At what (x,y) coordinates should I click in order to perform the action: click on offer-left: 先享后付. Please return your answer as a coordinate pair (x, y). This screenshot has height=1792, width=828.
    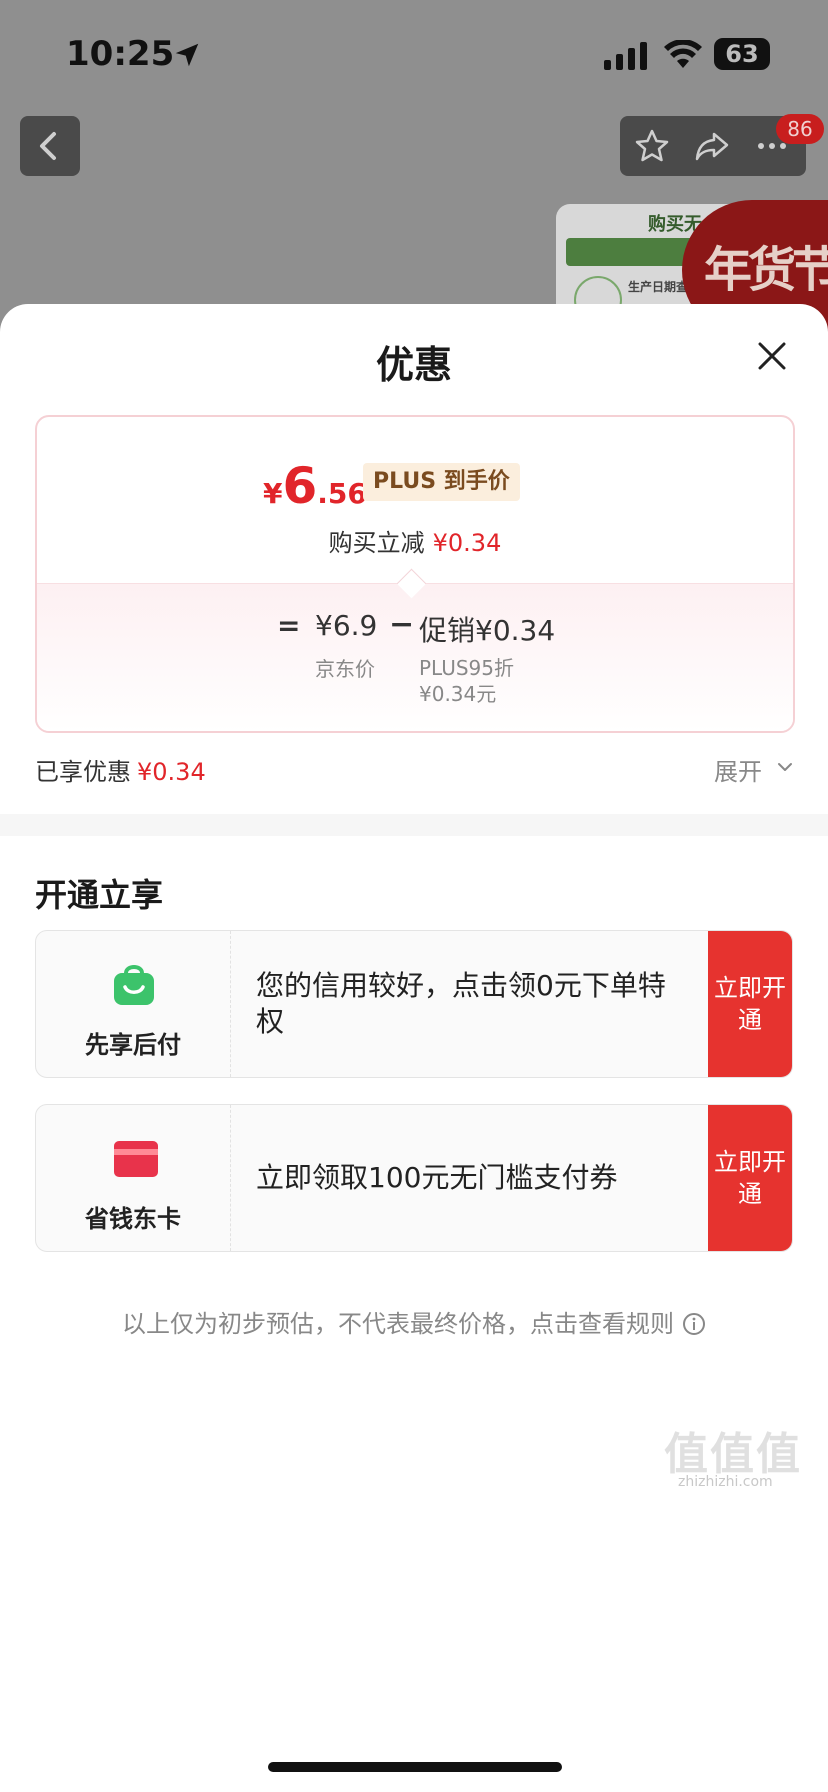
    Looking at the image, I should click on (133, 1004).